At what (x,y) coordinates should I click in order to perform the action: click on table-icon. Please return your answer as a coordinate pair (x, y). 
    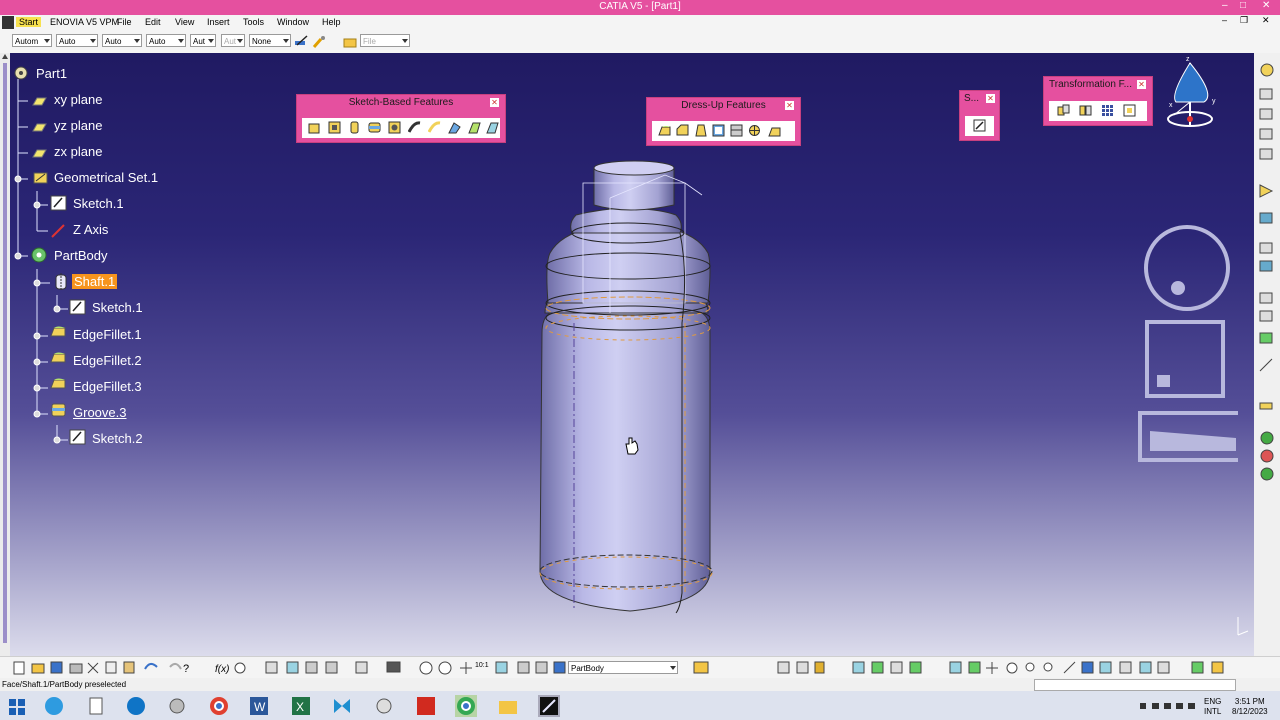
    Looking at the image, I should click on (271, 667).